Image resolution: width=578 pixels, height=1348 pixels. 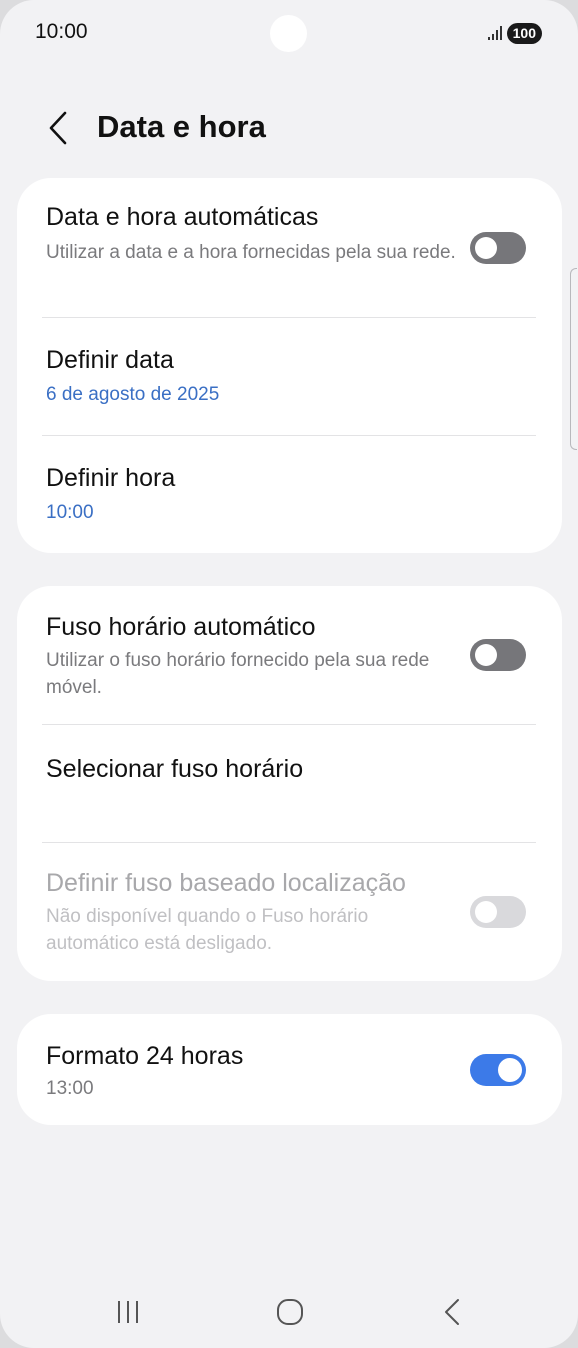 I want to click on back-button, so click(x=58, y=128).